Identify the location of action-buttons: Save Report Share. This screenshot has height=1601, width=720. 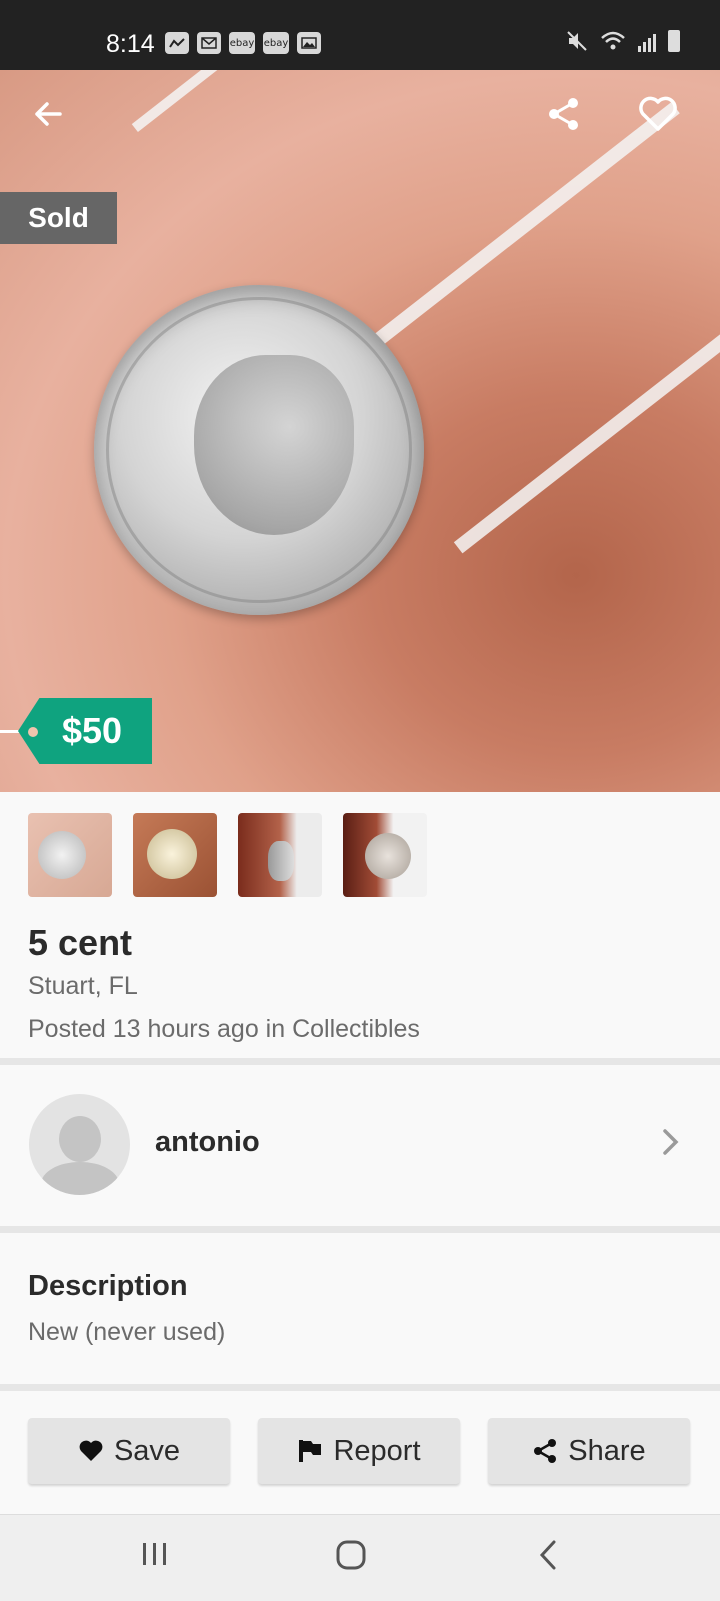
(359, 1451).